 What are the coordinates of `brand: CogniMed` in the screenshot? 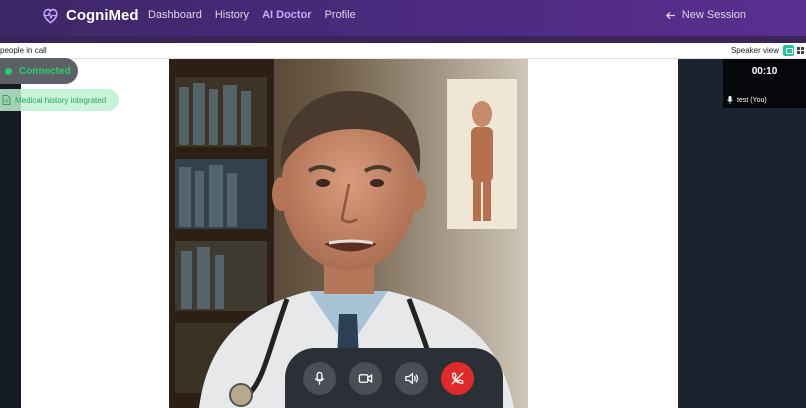 It's located at (90, 15).